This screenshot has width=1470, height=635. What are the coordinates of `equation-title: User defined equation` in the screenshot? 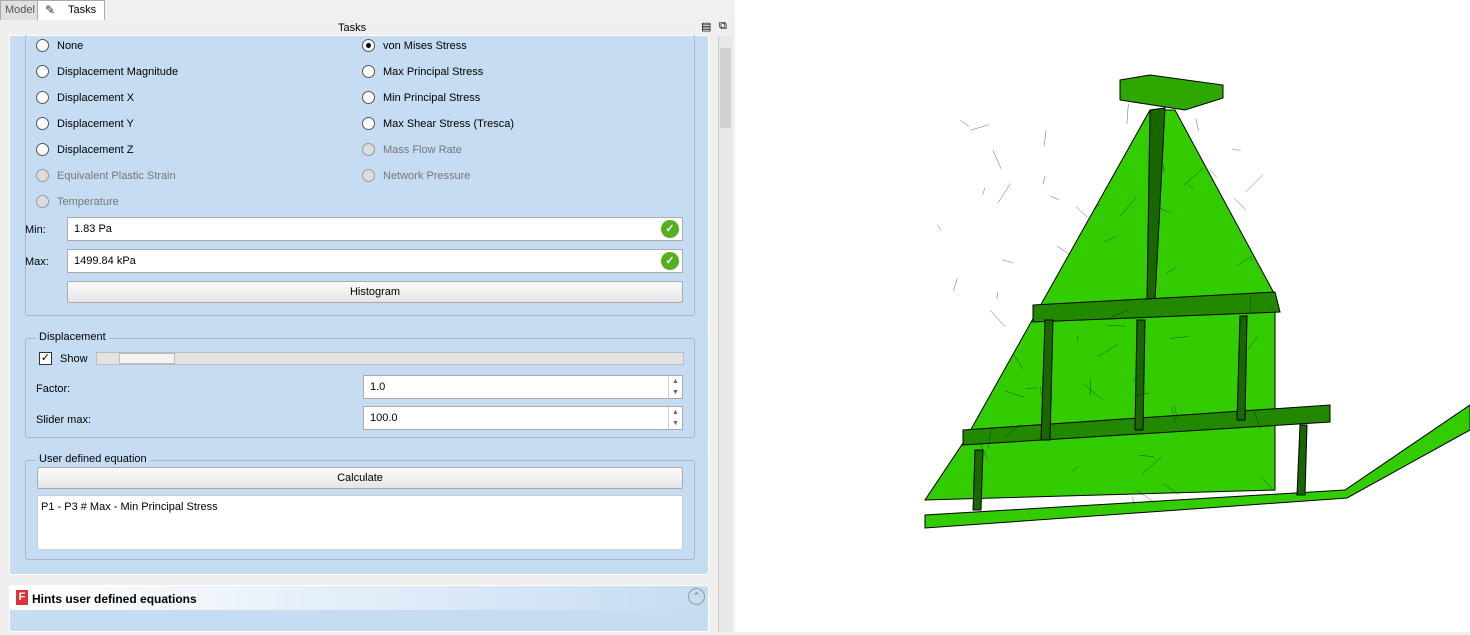 It's located at (93, 459).